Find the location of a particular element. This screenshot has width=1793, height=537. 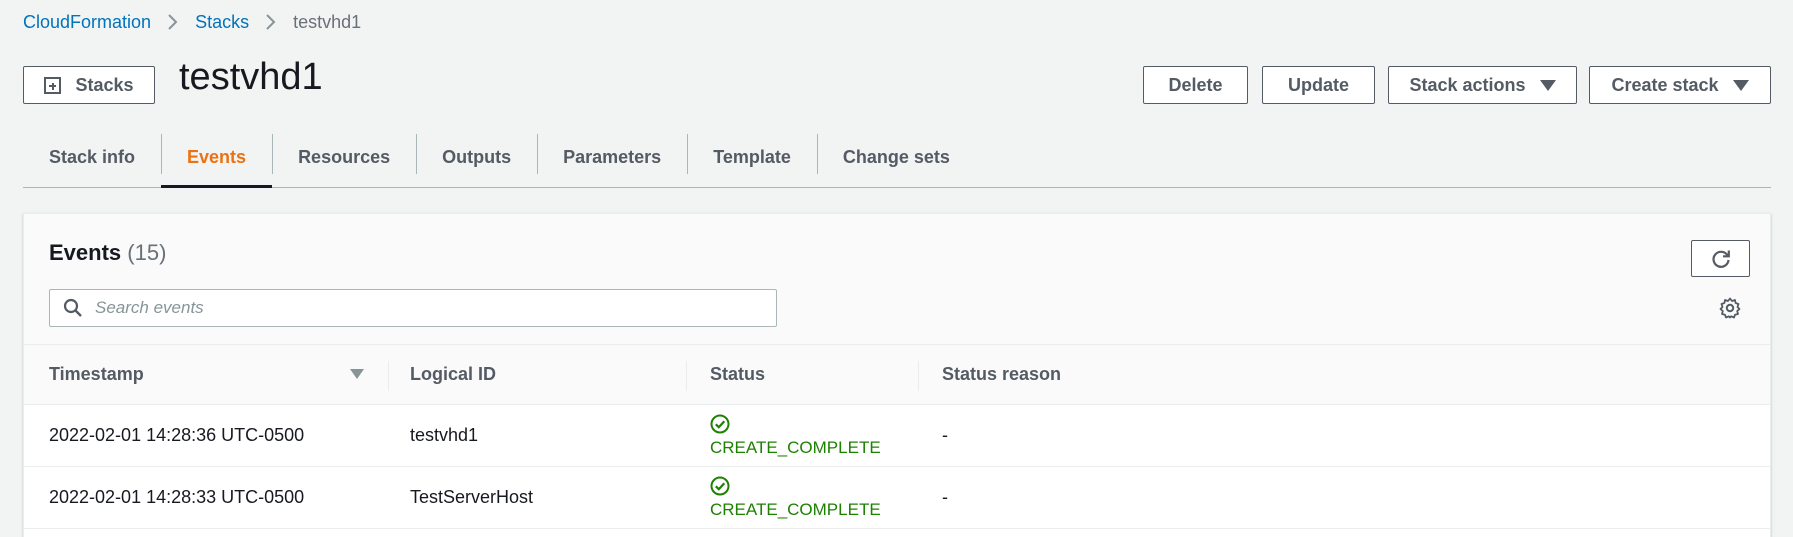

delete-button-label: Delete is located at coordinates (1195, 84).